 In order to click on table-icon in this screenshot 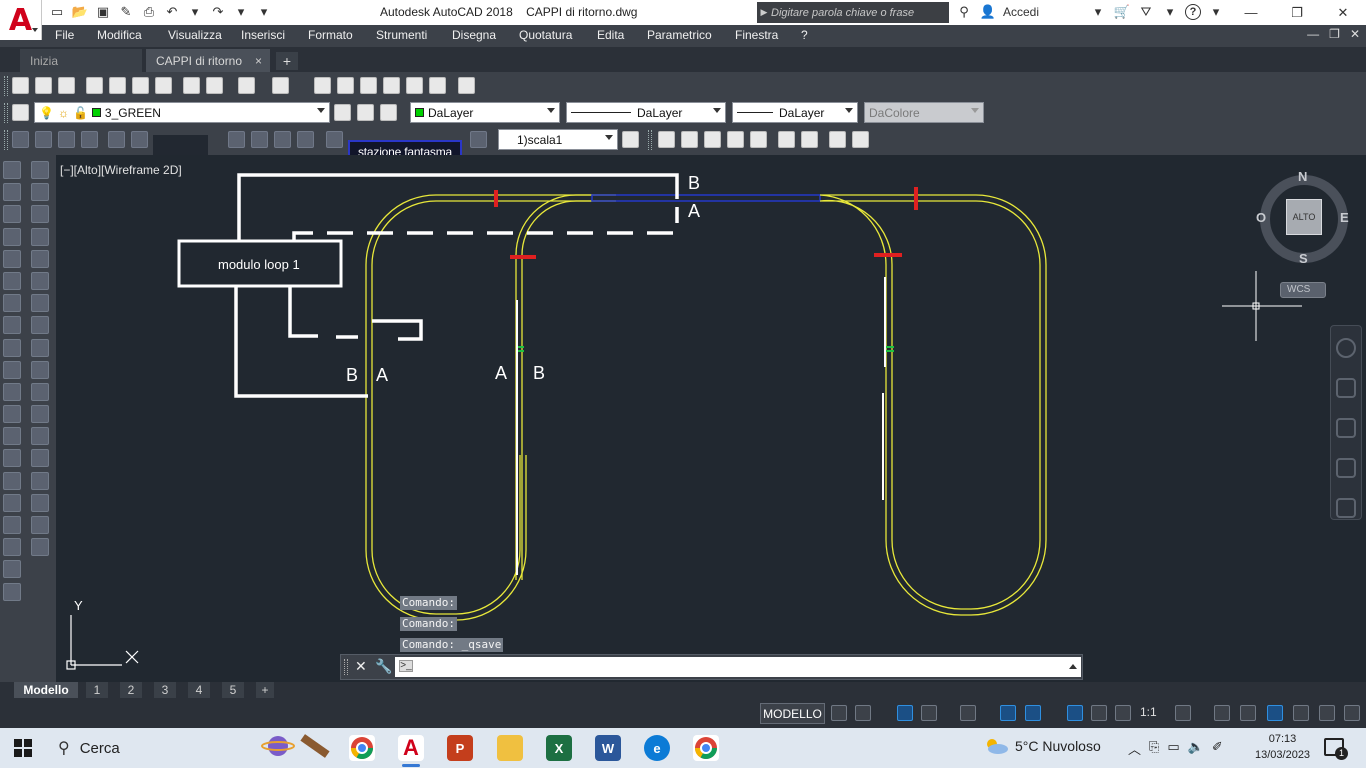, I will do `click(12, 547)`.